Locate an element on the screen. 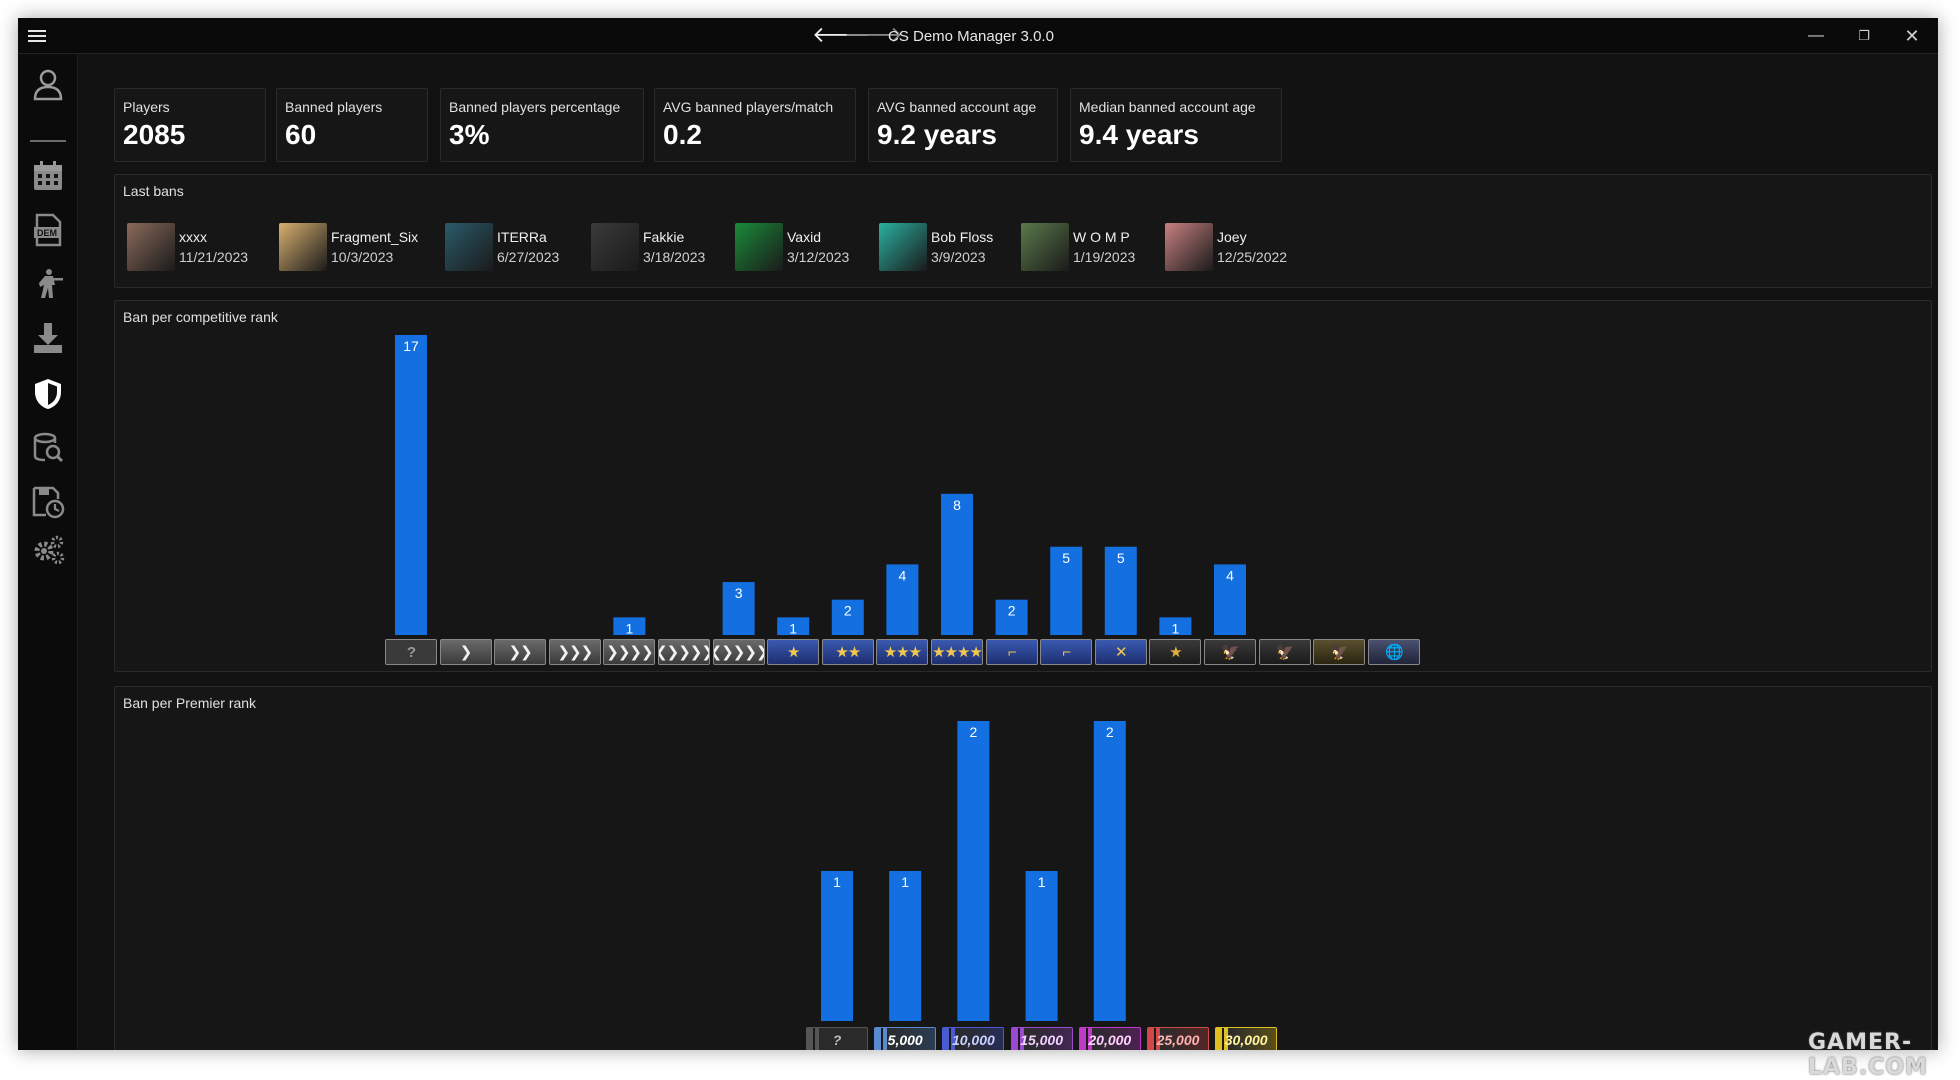 The height and width of the screenshot is (1080, 1960). rank-badge: ❯ is located at coordinates (465, 652).